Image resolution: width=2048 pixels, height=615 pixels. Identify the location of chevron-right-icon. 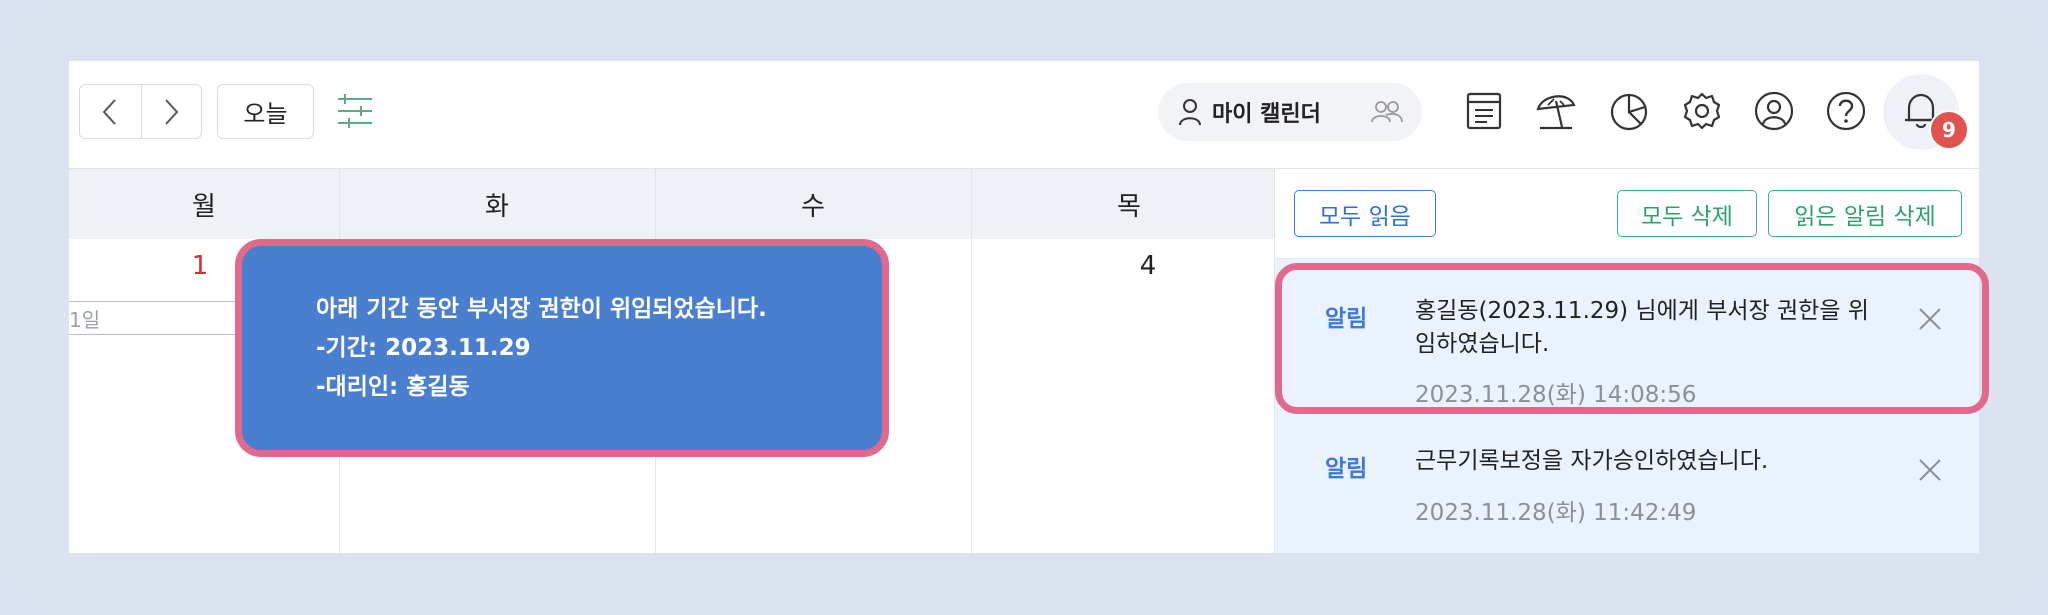
(172, 111).